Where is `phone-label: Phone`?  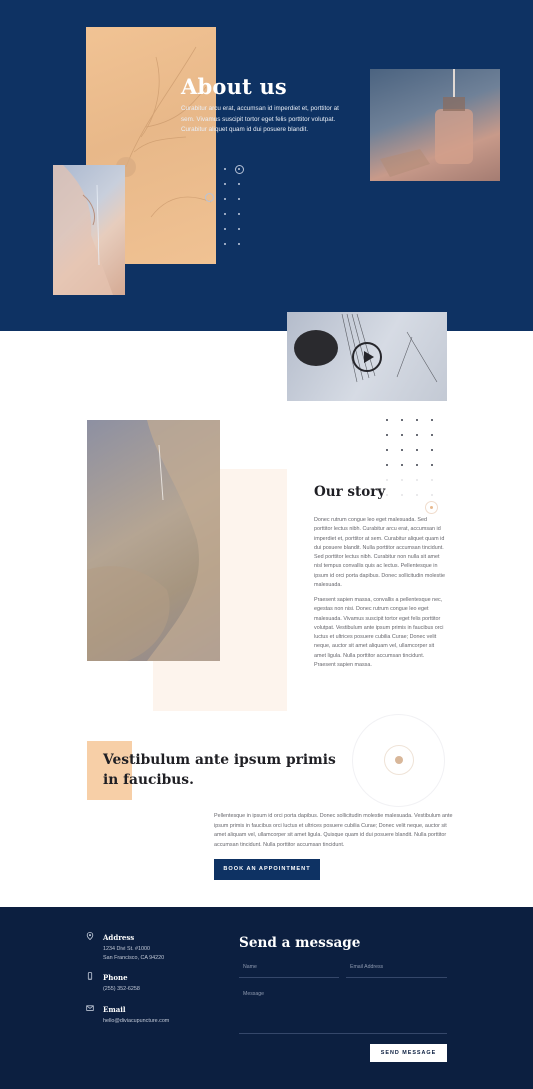 phone-label: Phone is located at coordinates (115, 977).